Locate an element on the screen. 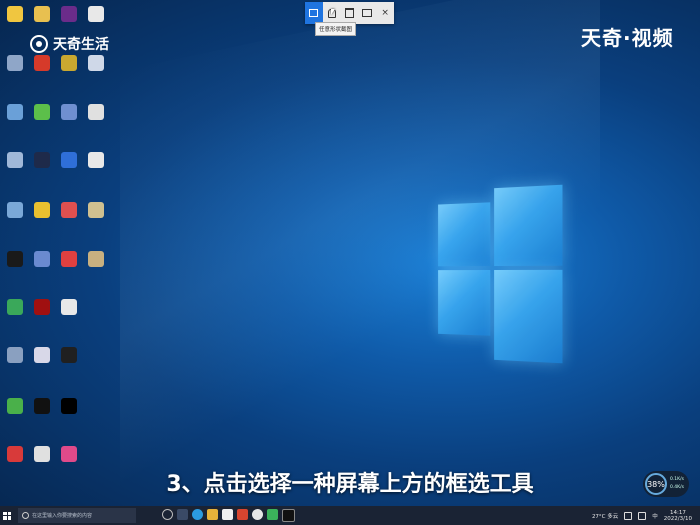  cortana-icon is located at coordinates (167, 514).